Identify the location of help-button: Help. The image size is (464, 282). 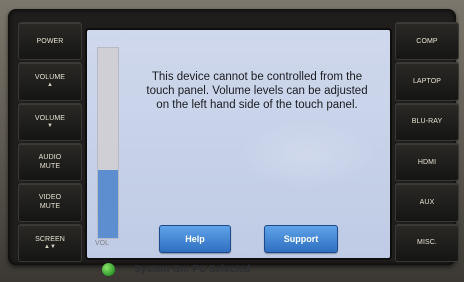
(195, 239).